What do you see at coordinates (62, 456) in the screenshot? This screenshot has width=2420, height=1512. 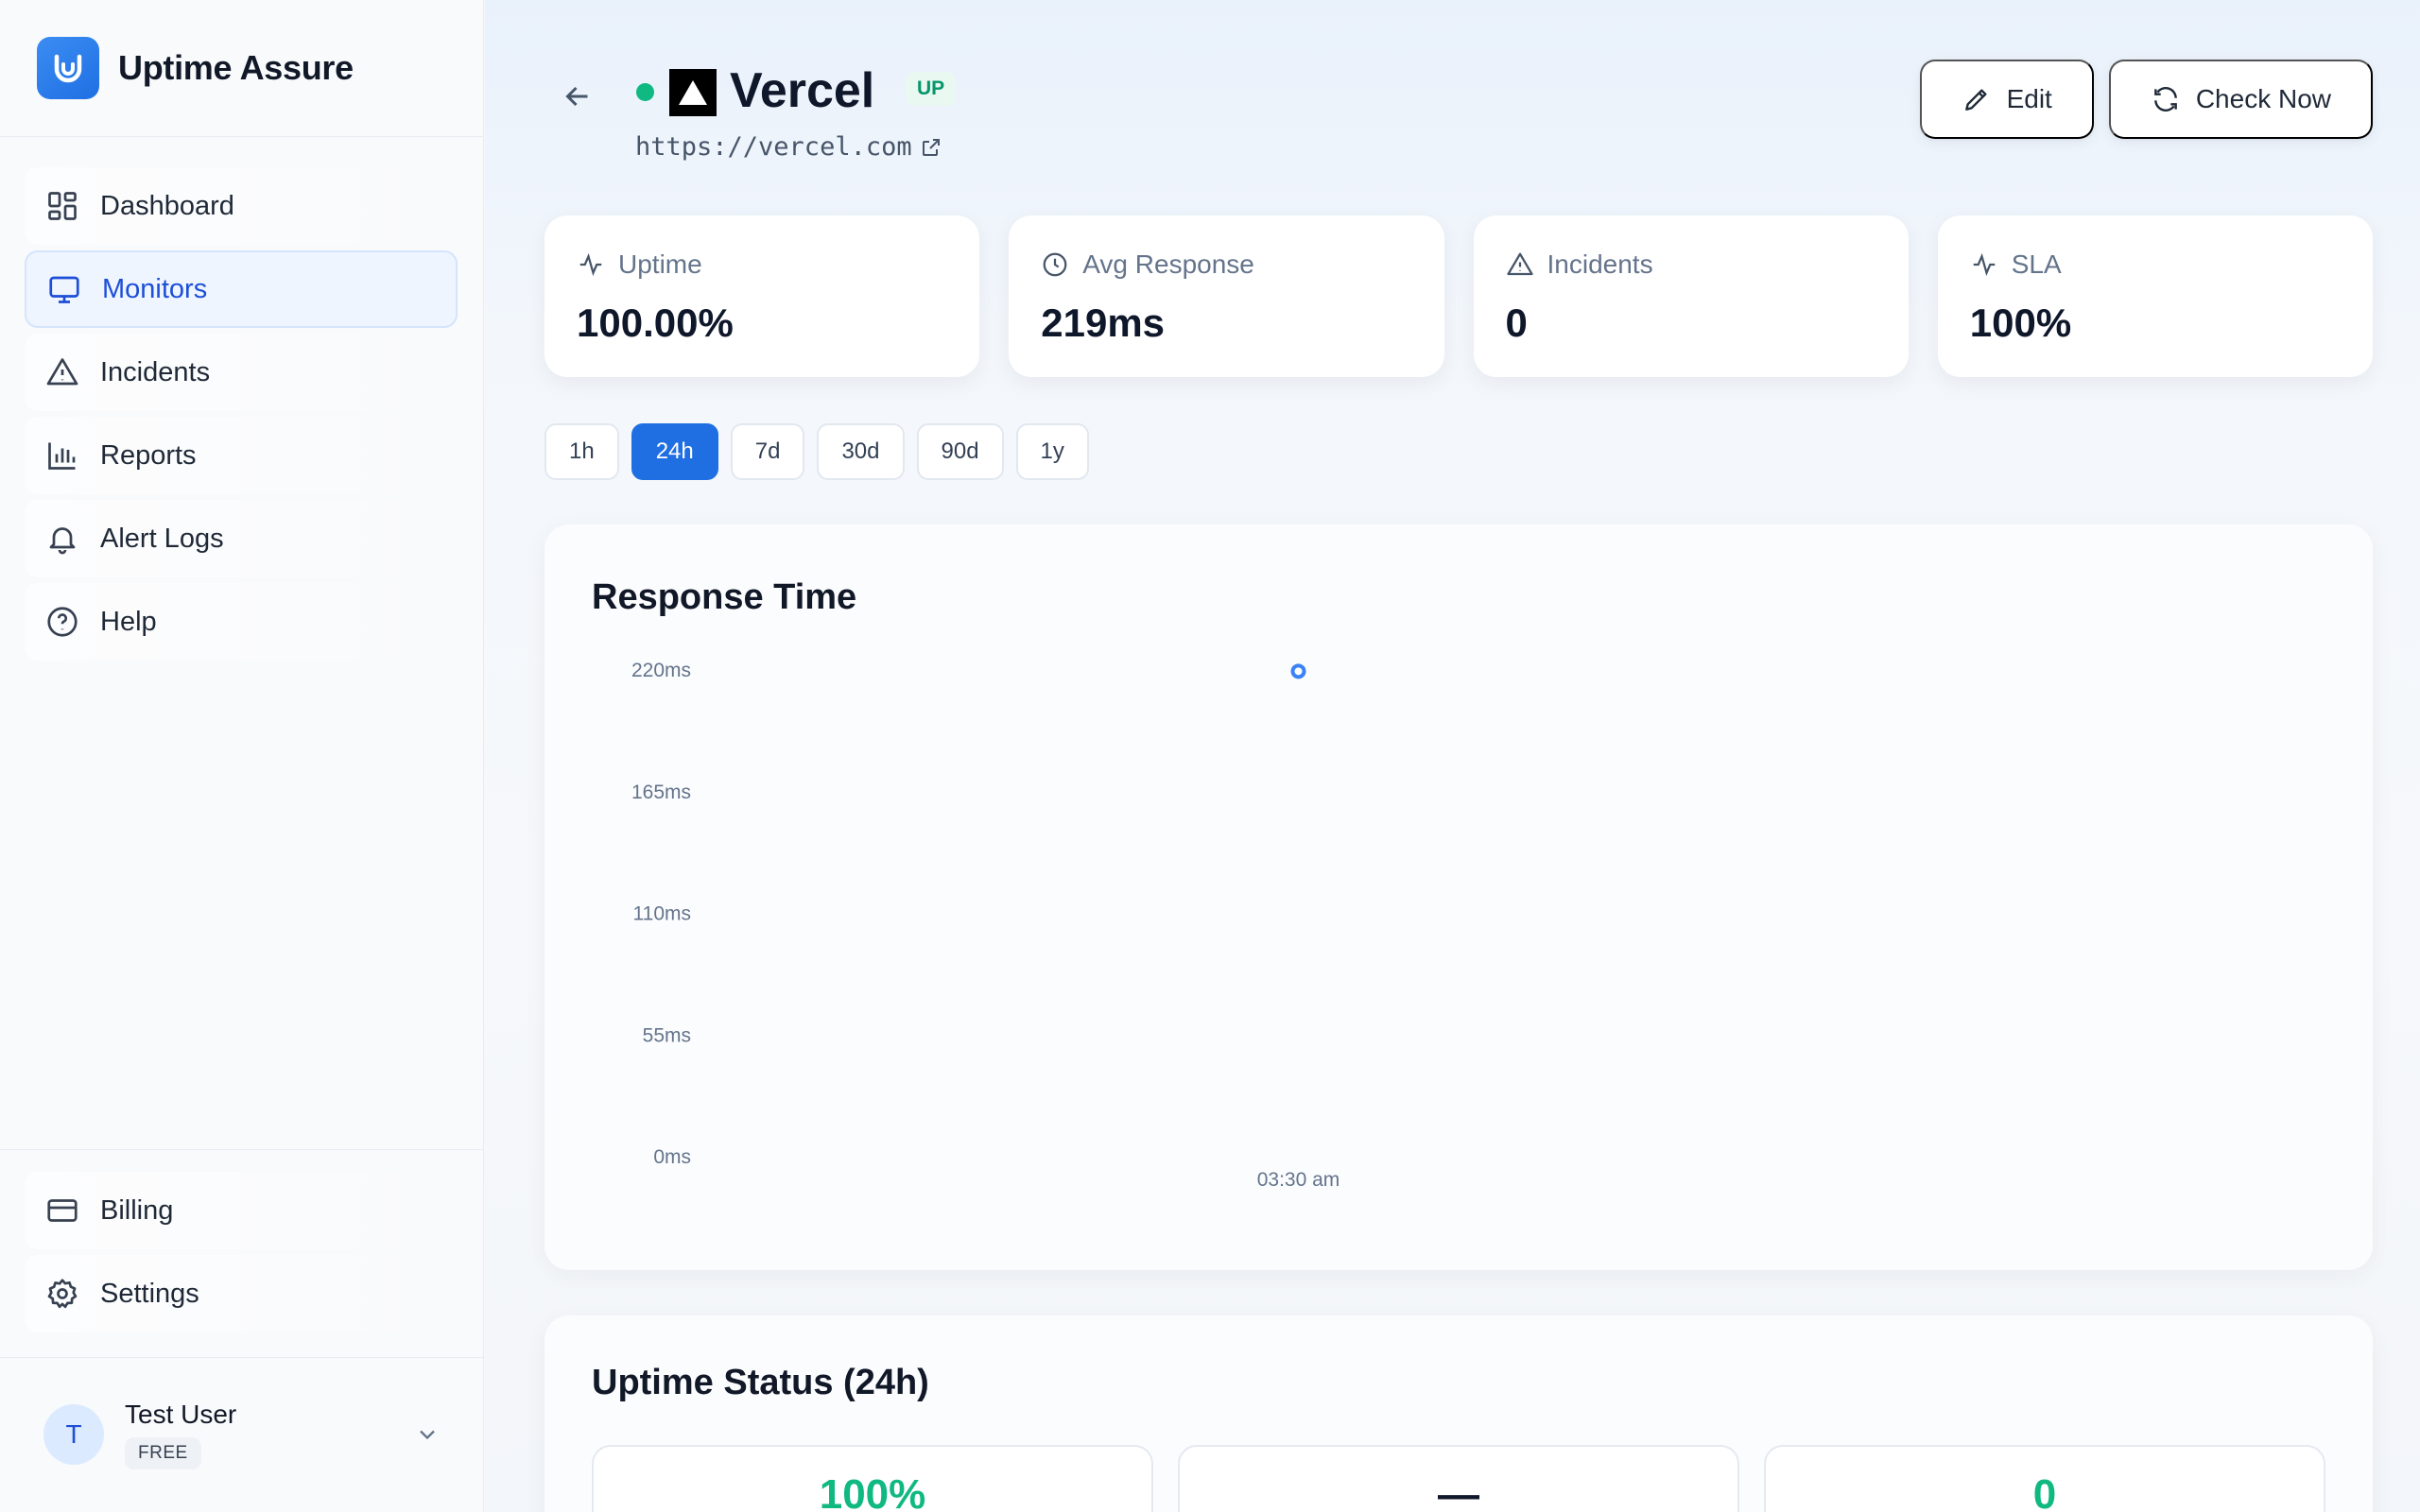 I see `bar-chart-icon` at bounding box center [62, 456].